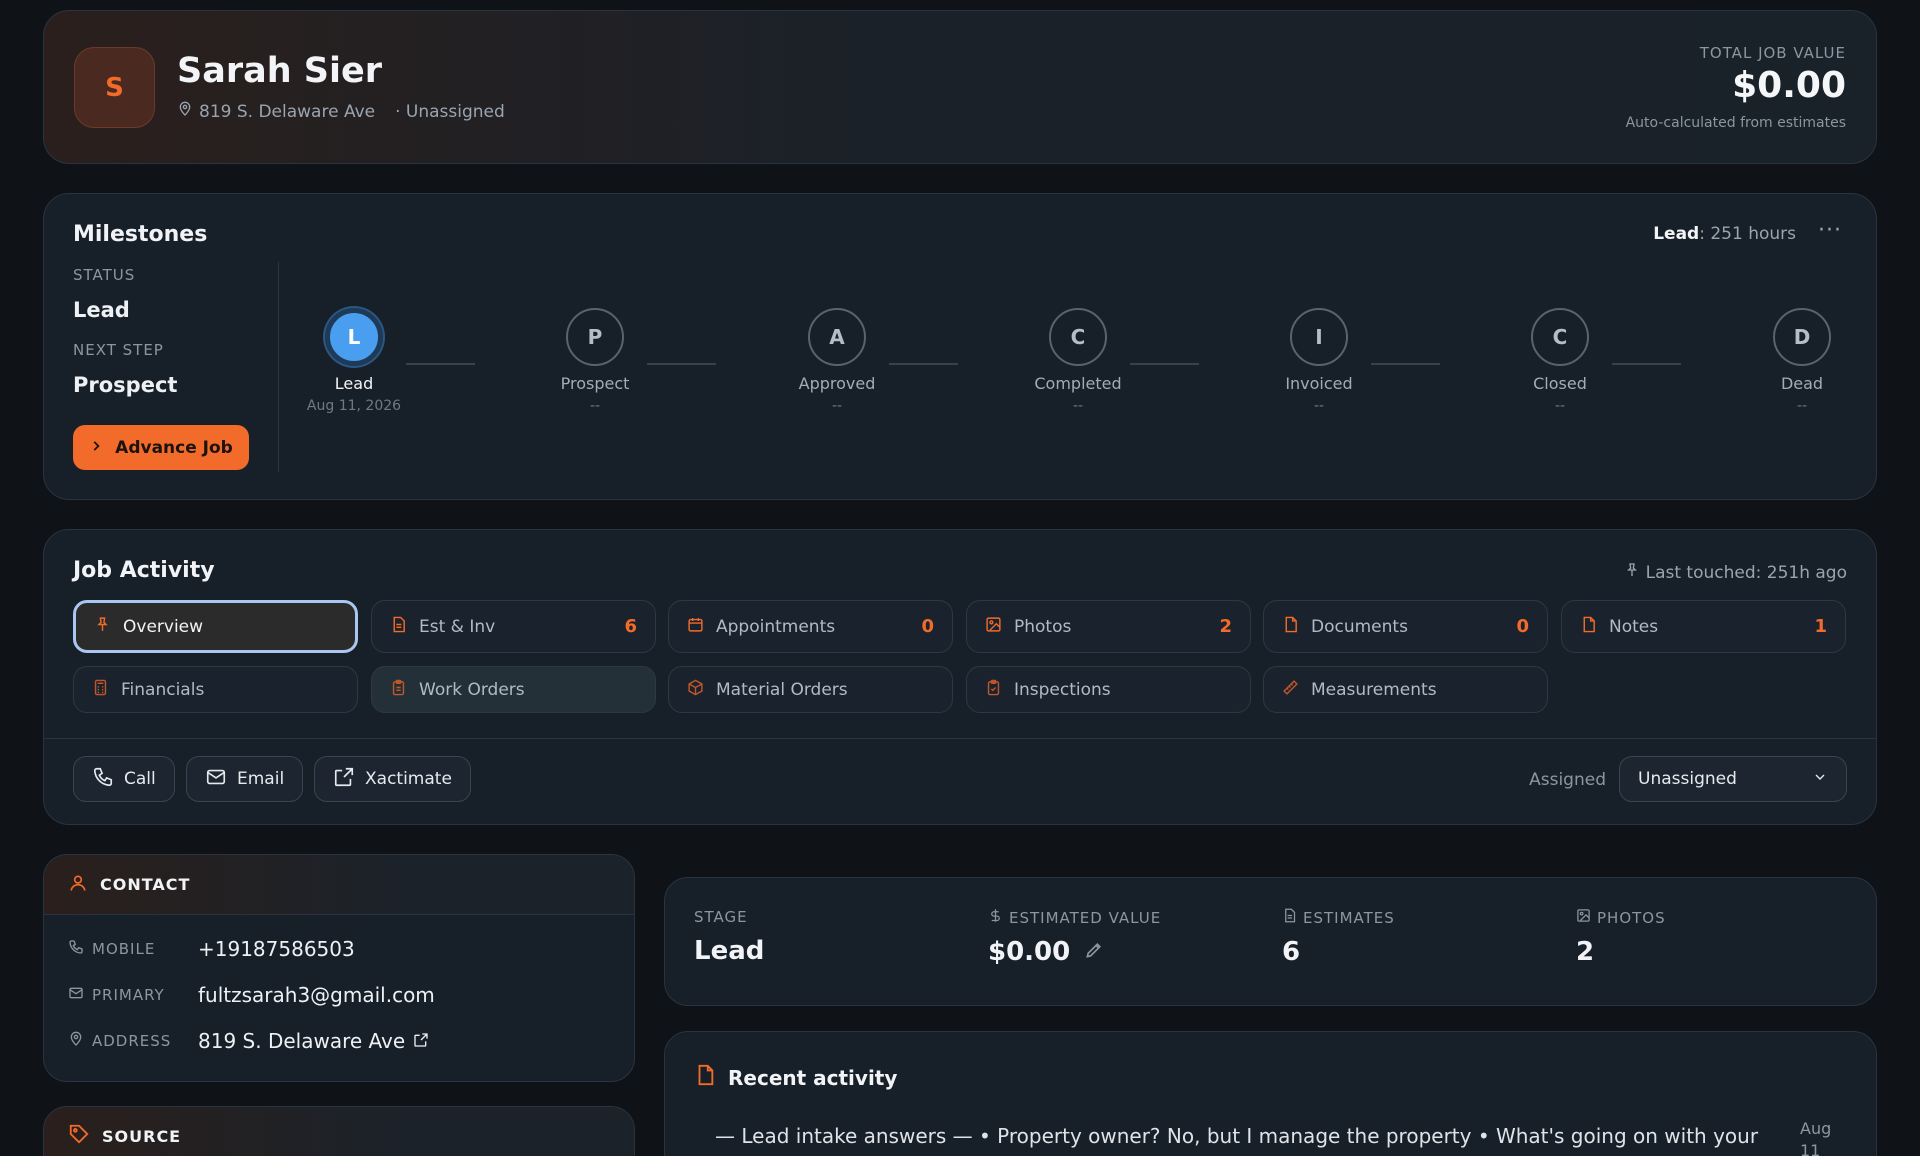 This screenshot has width=1920, height=1156. I want to click on mail-icon, so click(76, 995).